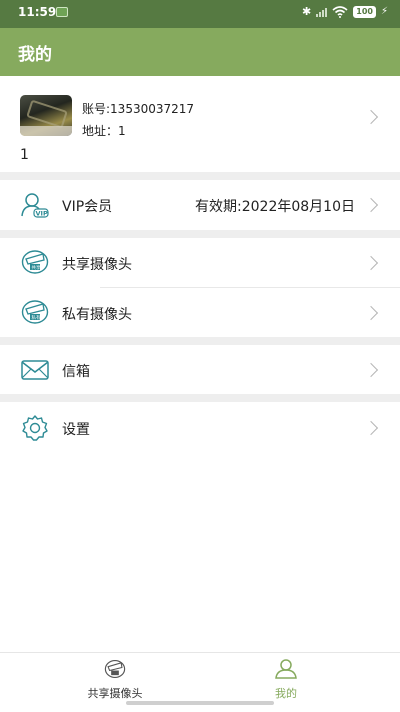  I want to click on person-icon, so click(286, 669).